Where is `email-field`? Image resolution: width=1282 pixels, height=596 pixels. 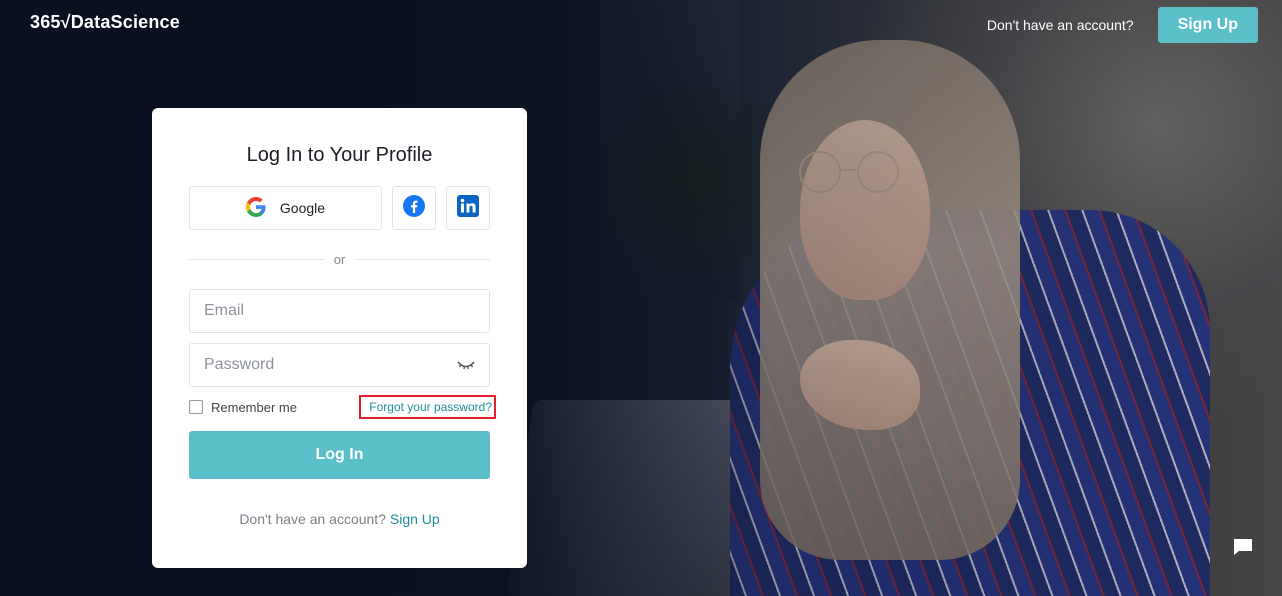 email-field is located at coordinates (339, 311).